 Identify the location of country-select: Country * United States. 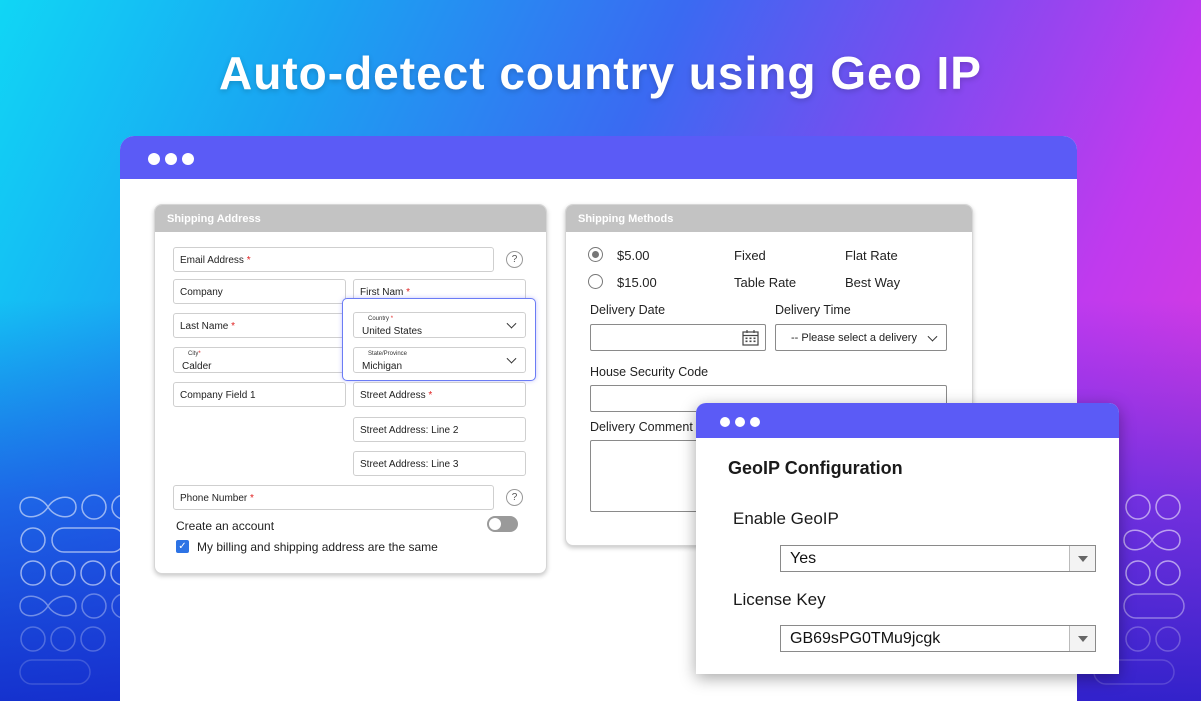
(439, 325).